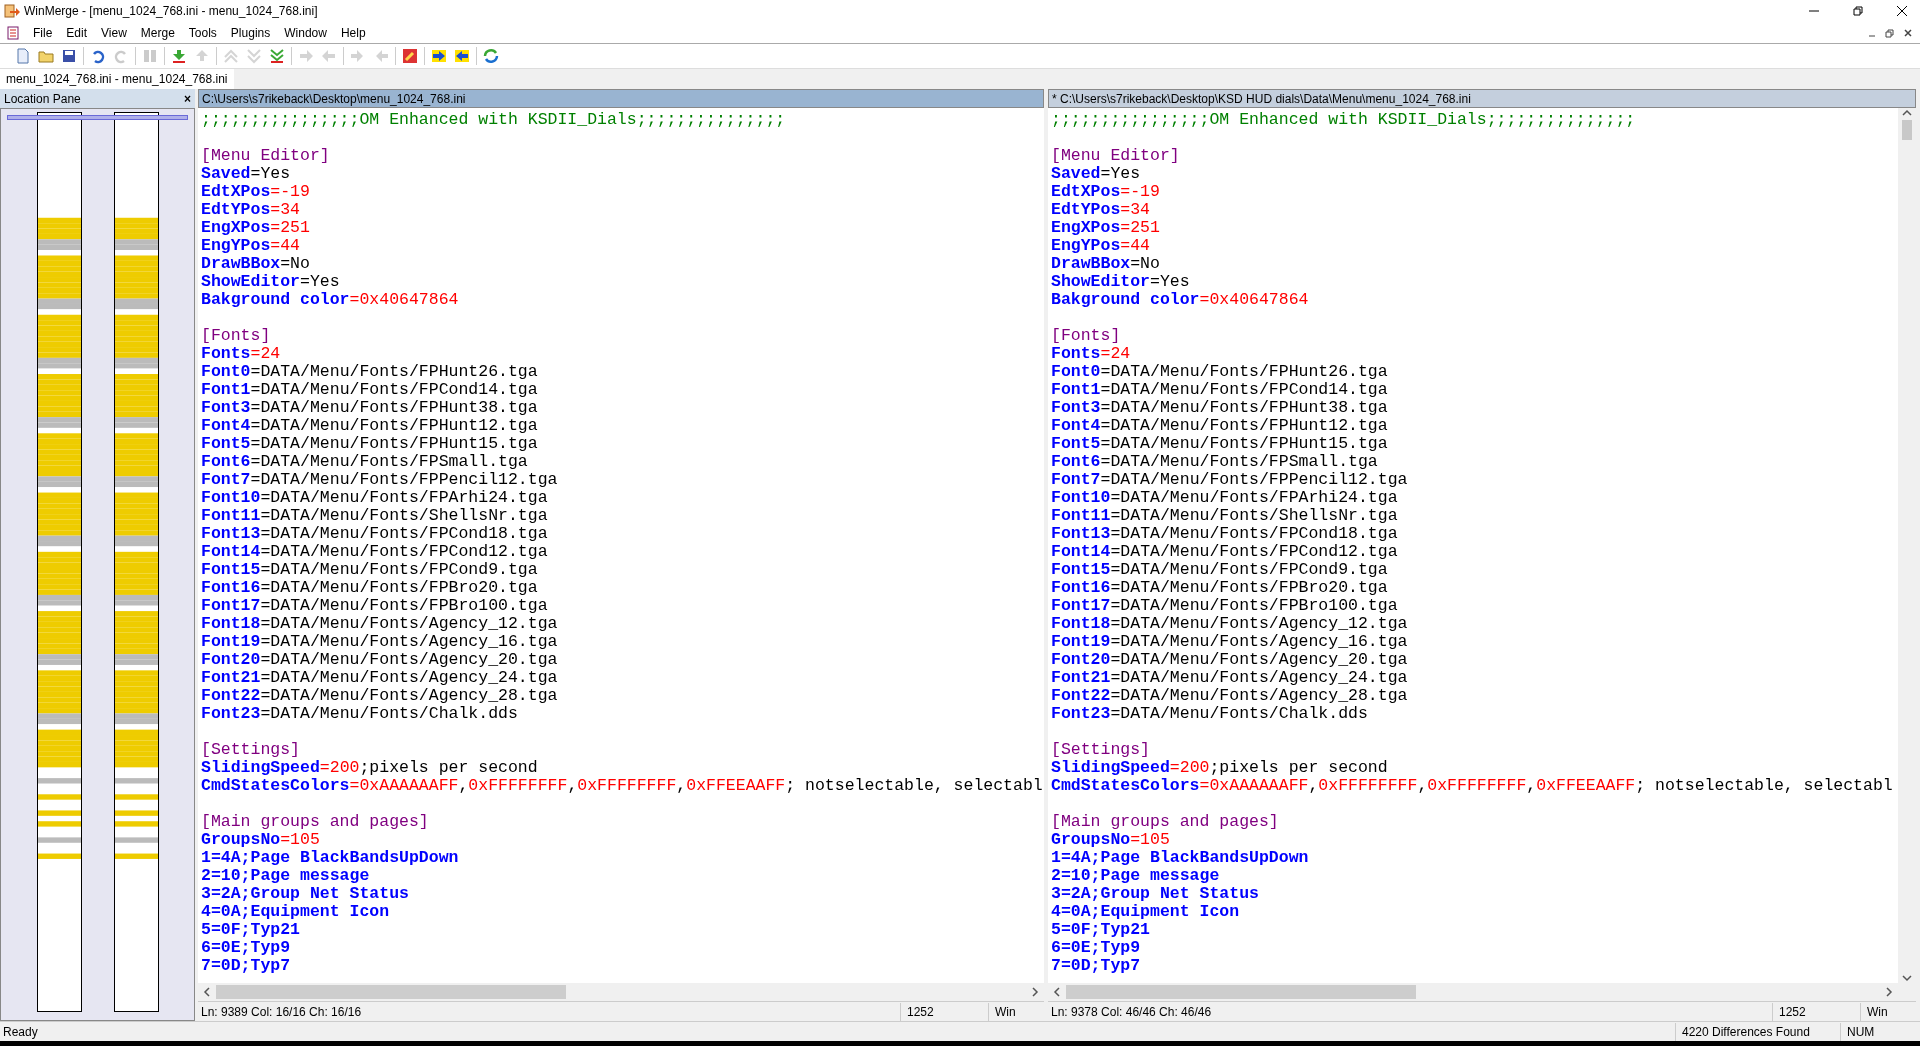 The width and height of the screenshot is (1920, 1046). Describe the element at coordinates (410, 56) in the screenshot. I see `wrench-icon` at that location.